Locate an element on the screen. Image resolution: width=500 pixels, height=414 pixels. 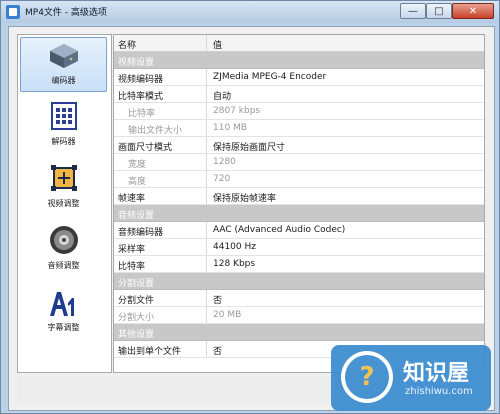
property-value: 1280 is located at coordinates (224, 162).